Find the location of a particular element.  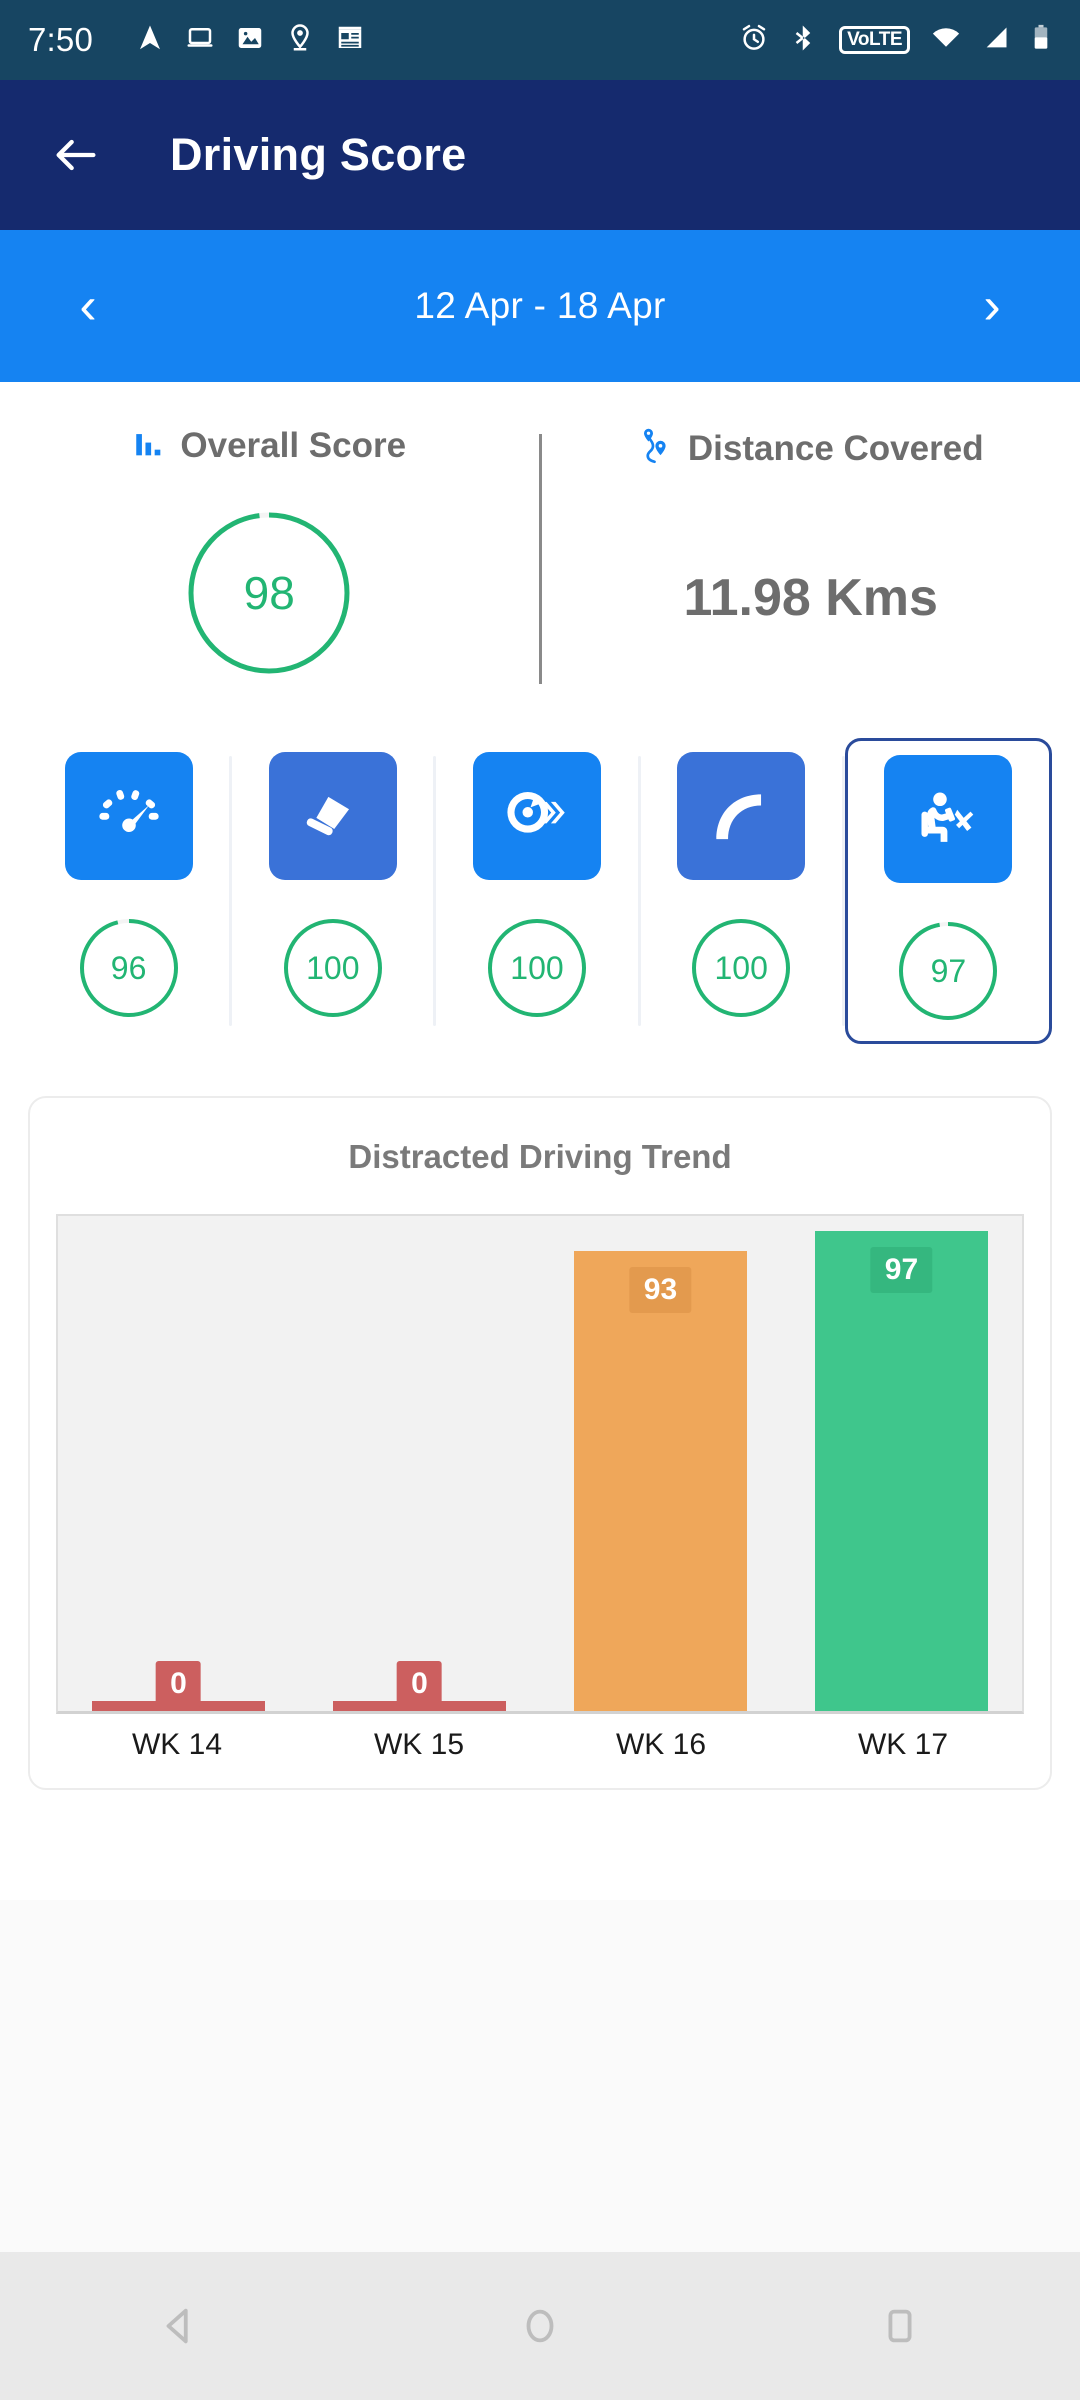

chart-x-tick: WK 15 is located at coordinates (419, 1744).